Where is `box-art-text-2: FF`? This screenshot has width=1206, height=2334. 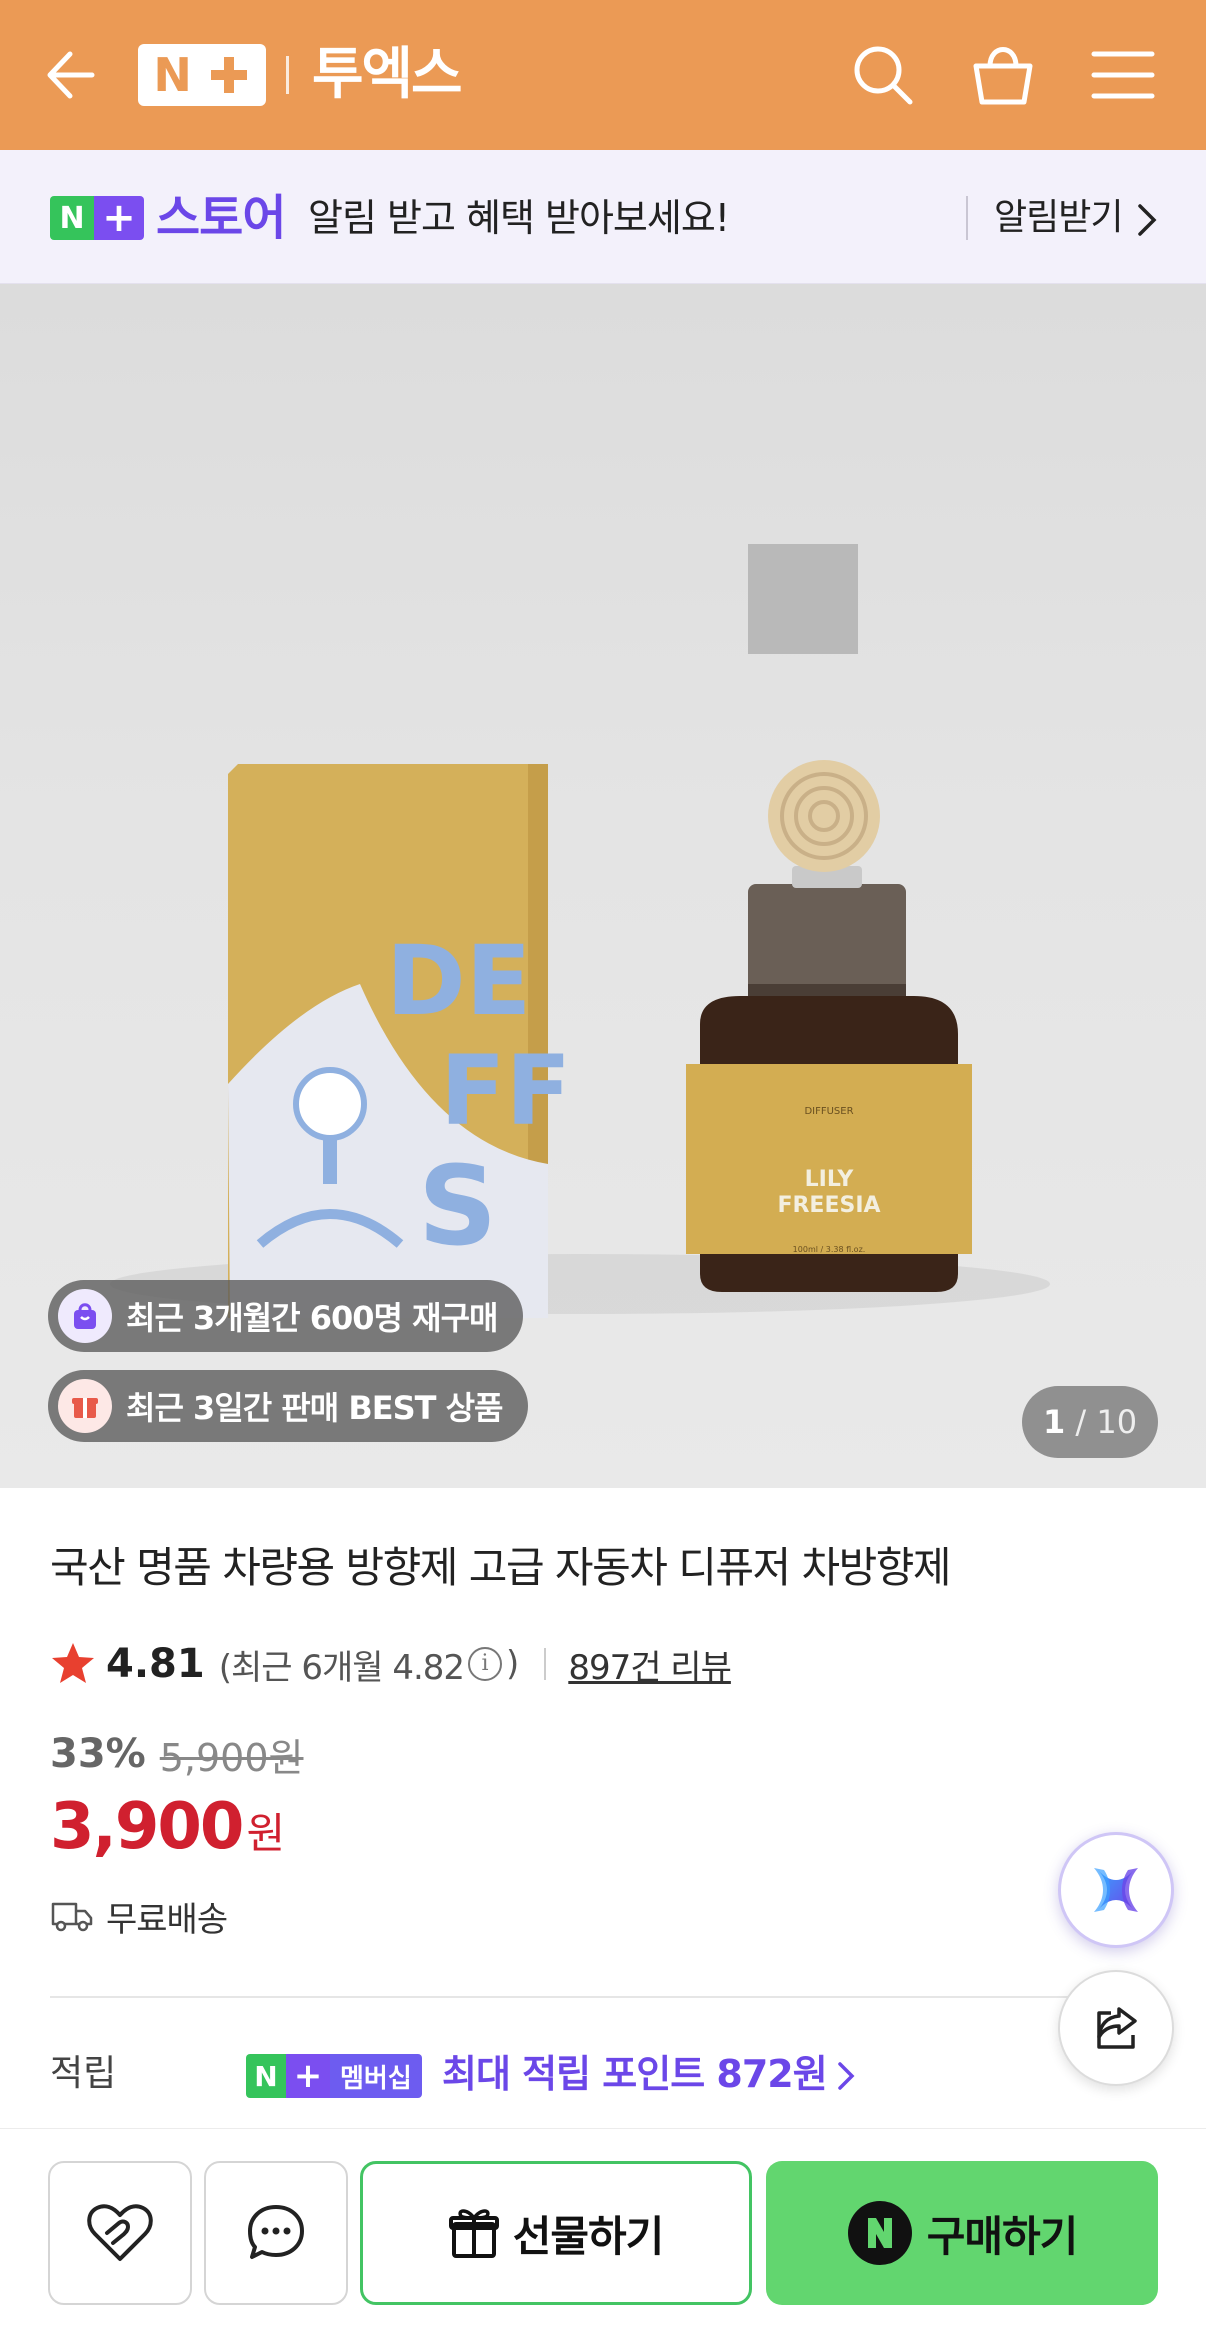 box-art-text-2: FF is located at coordinates (505, 1091).